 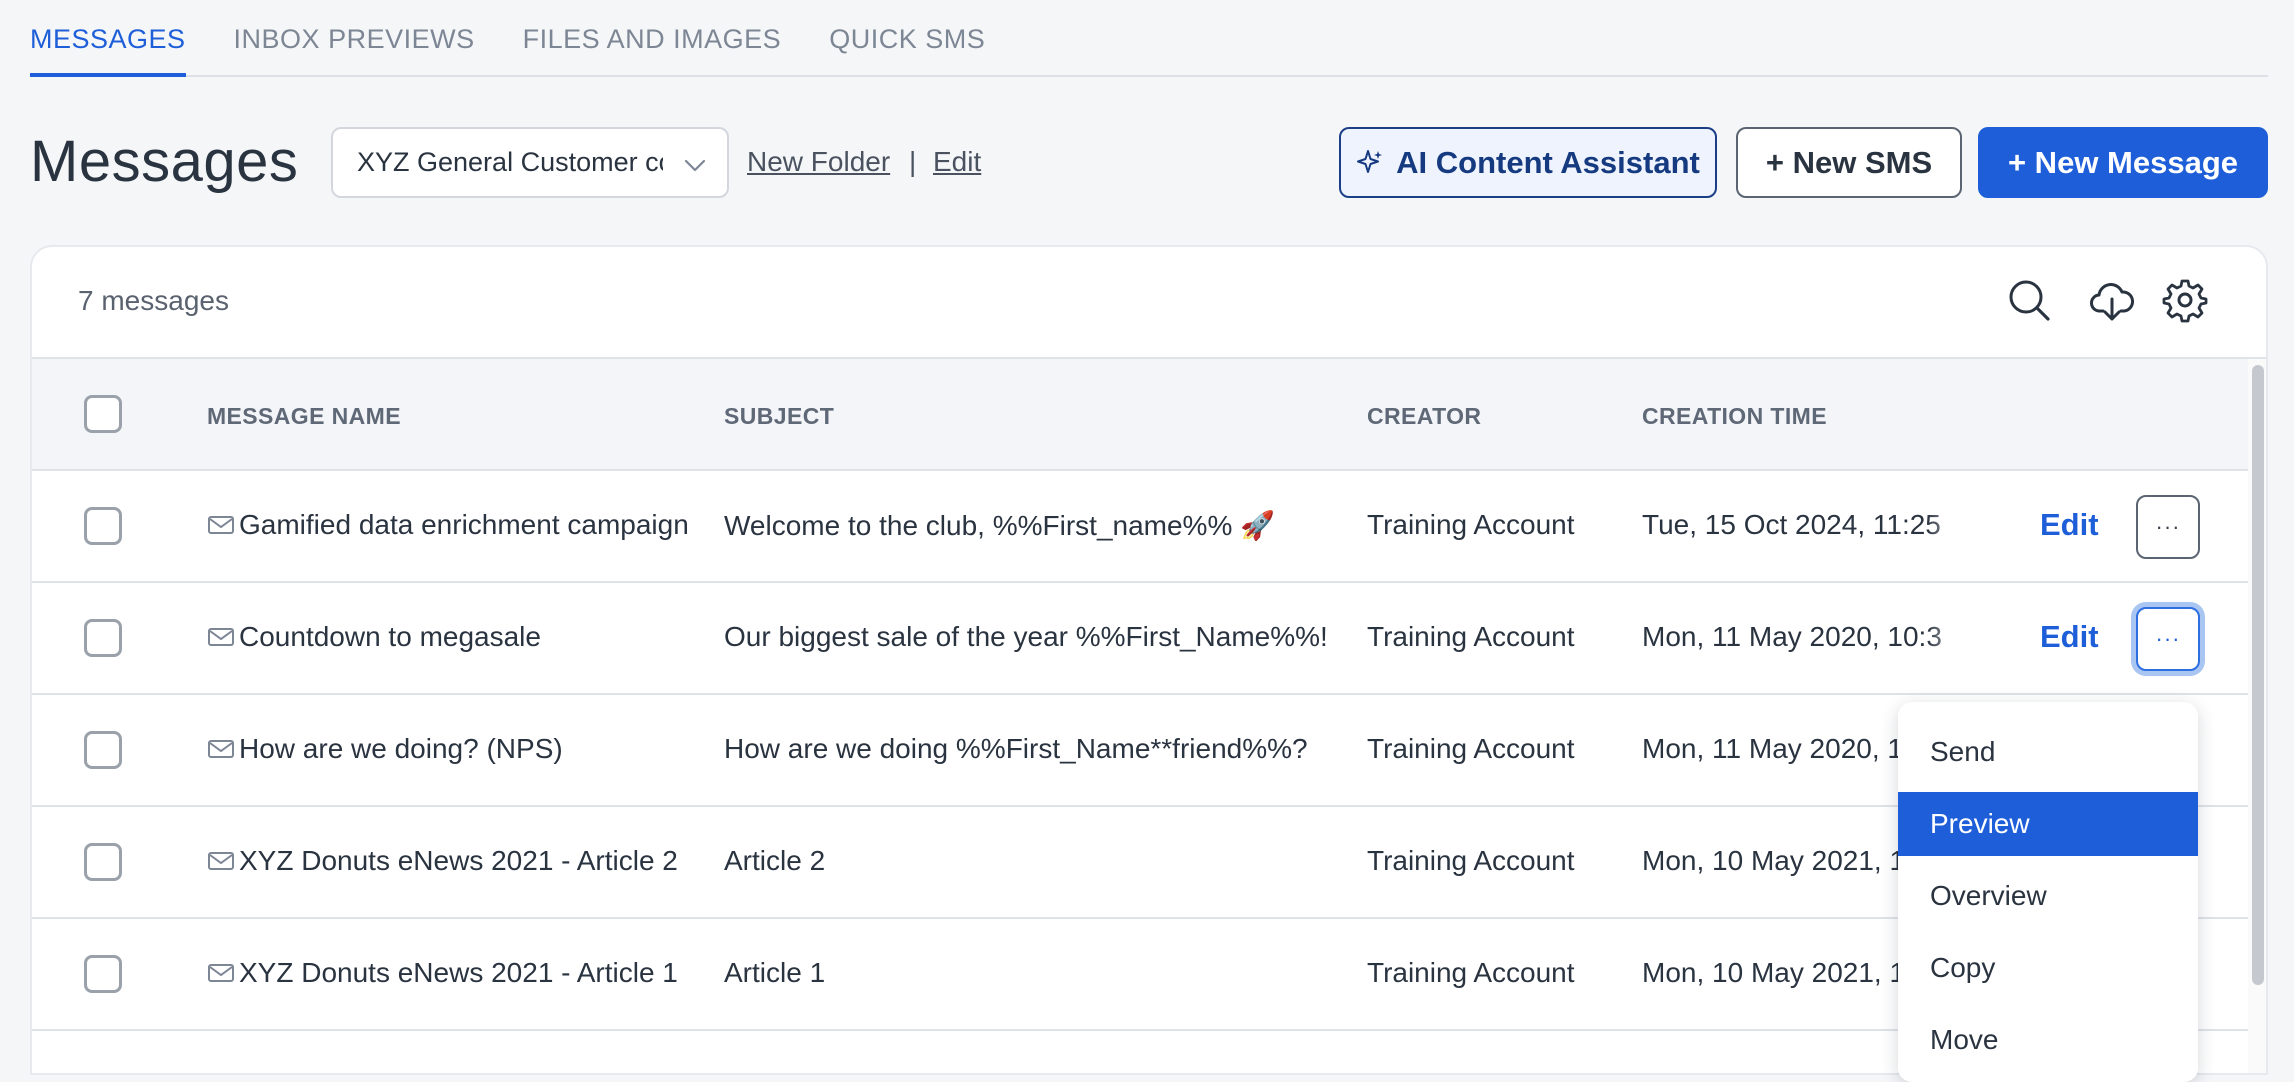 What do you see at coordinates (510, 162) in the screenshot?
I see `folder-select-value: XYZ General Customer comms` at bounding box center [510, 162].